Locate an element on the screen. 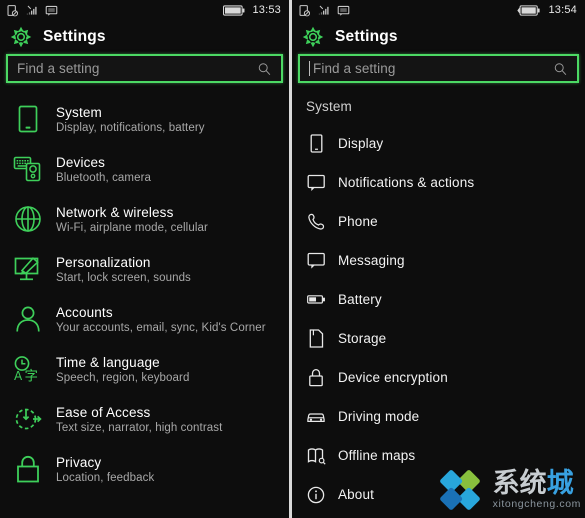 Image resolution: width=585 pixels, height=518 pixels. storage-icon is located at coordinates (316, 339).